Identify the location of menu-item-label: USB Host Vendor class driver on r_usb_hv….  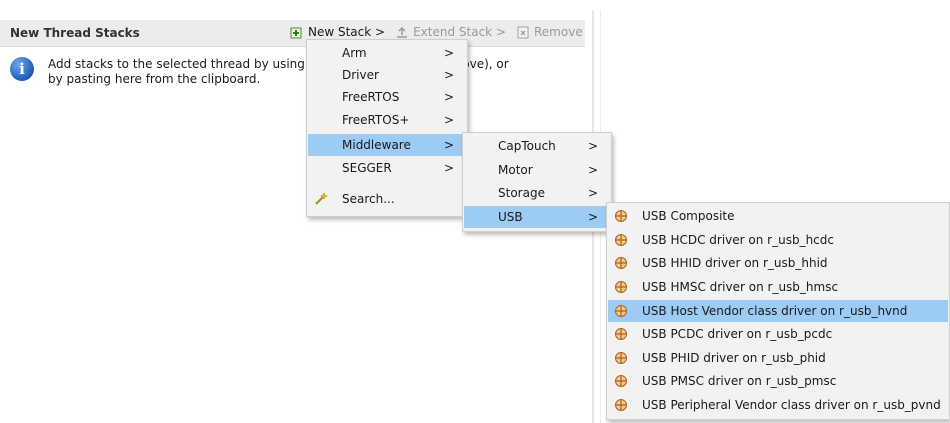
(775, 311).